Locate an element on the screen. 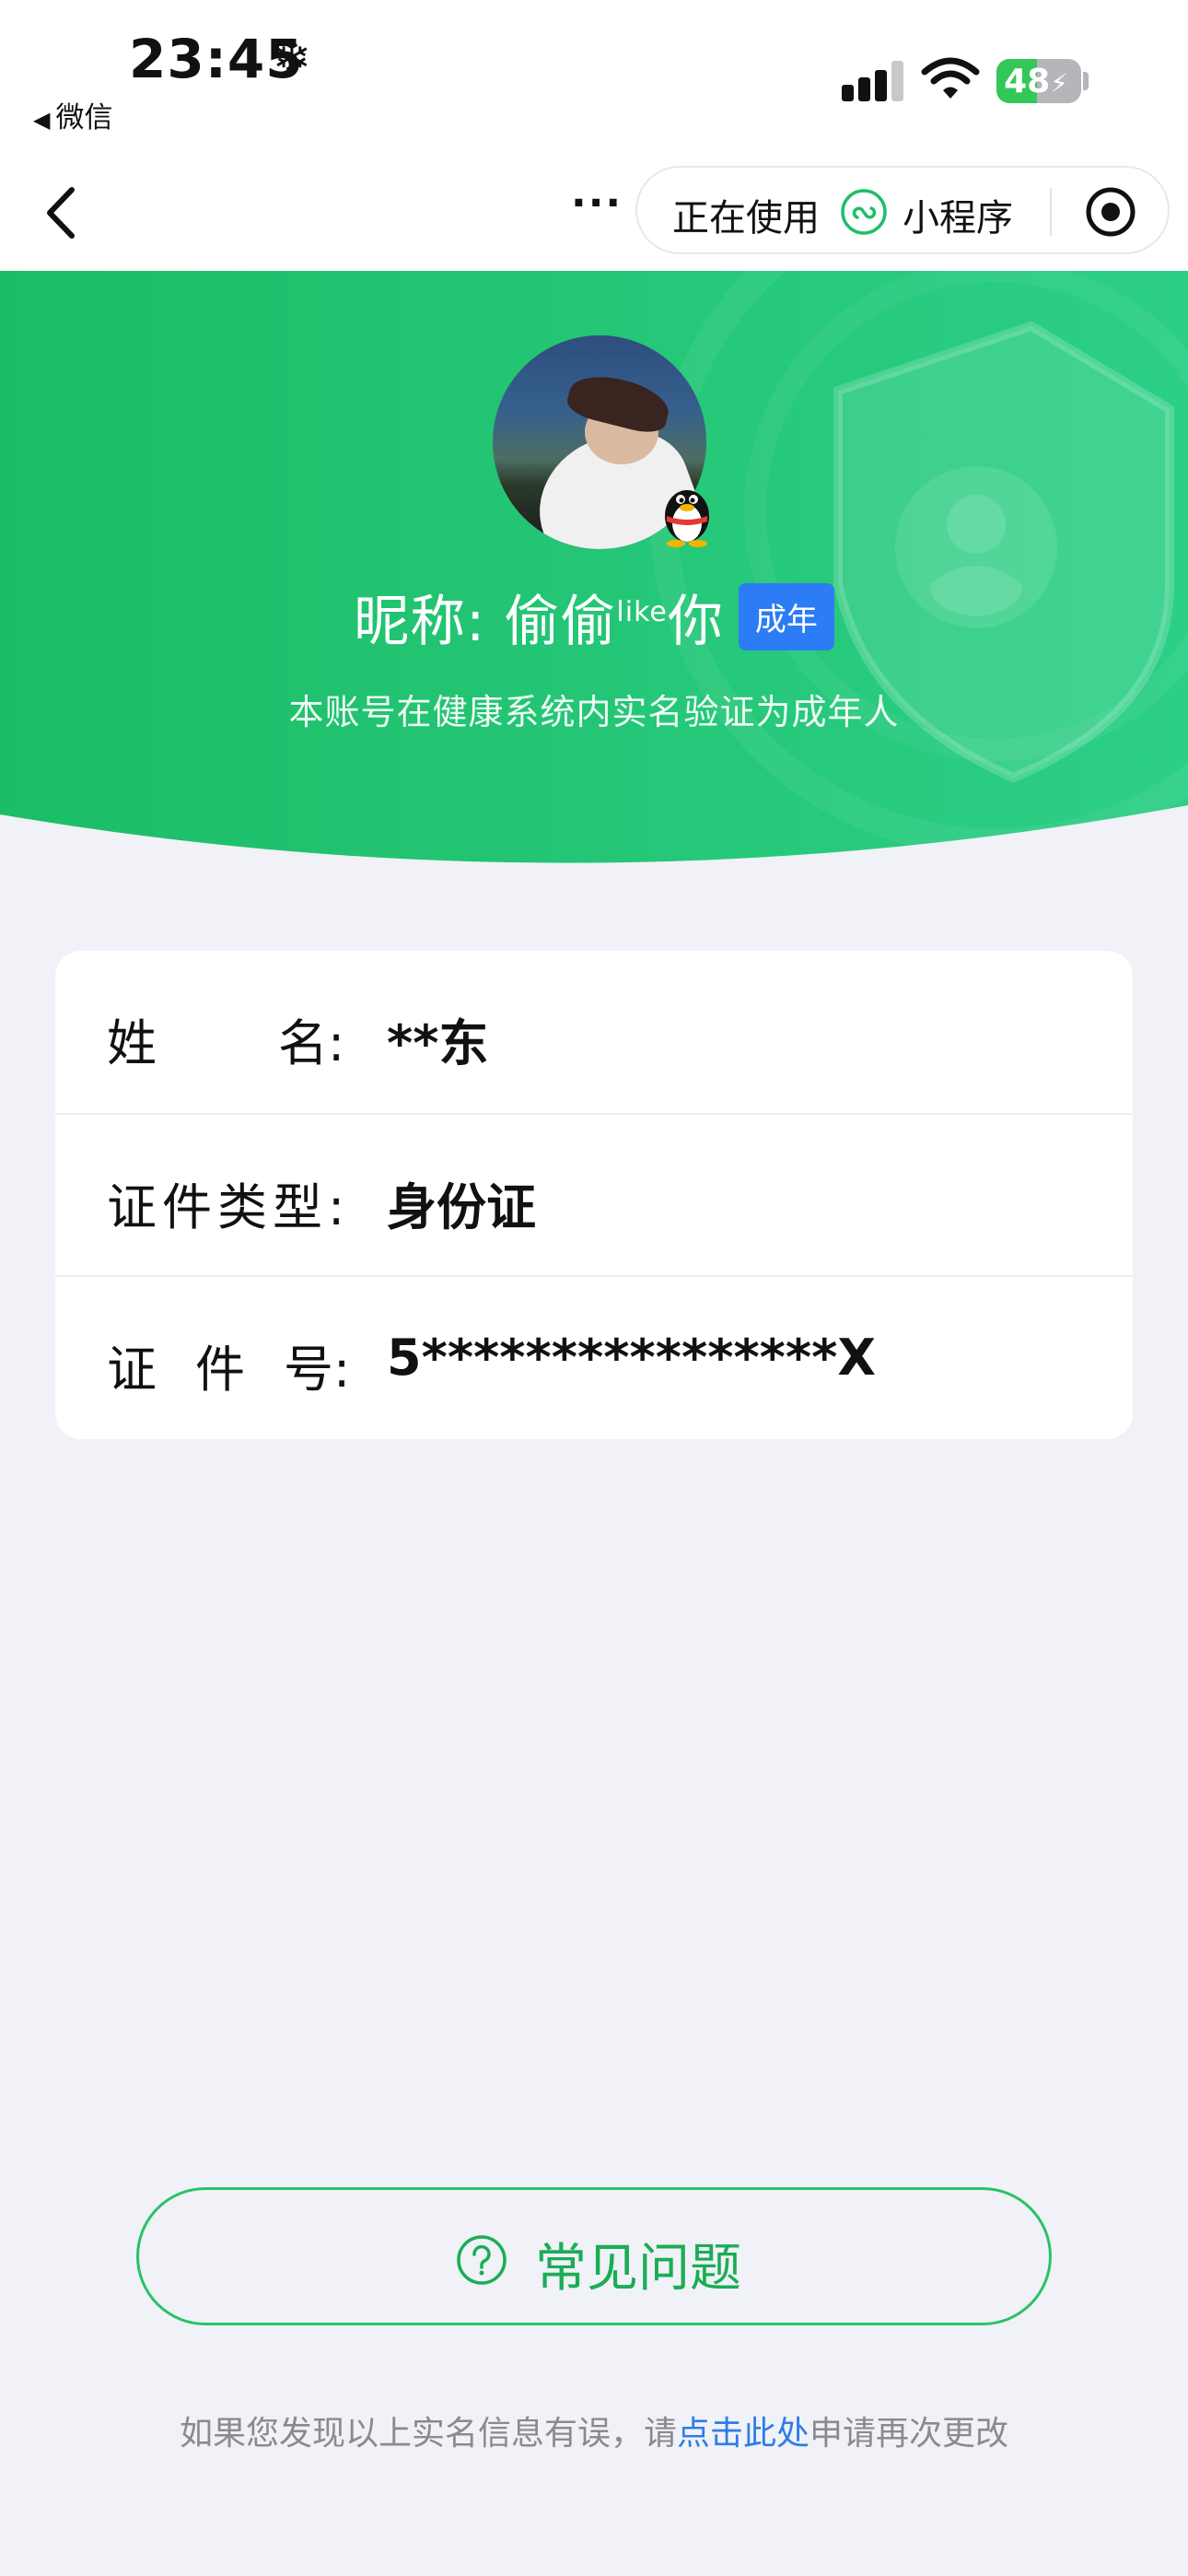  snowflake-icon: ❄ is located at coordinates (292, 58).